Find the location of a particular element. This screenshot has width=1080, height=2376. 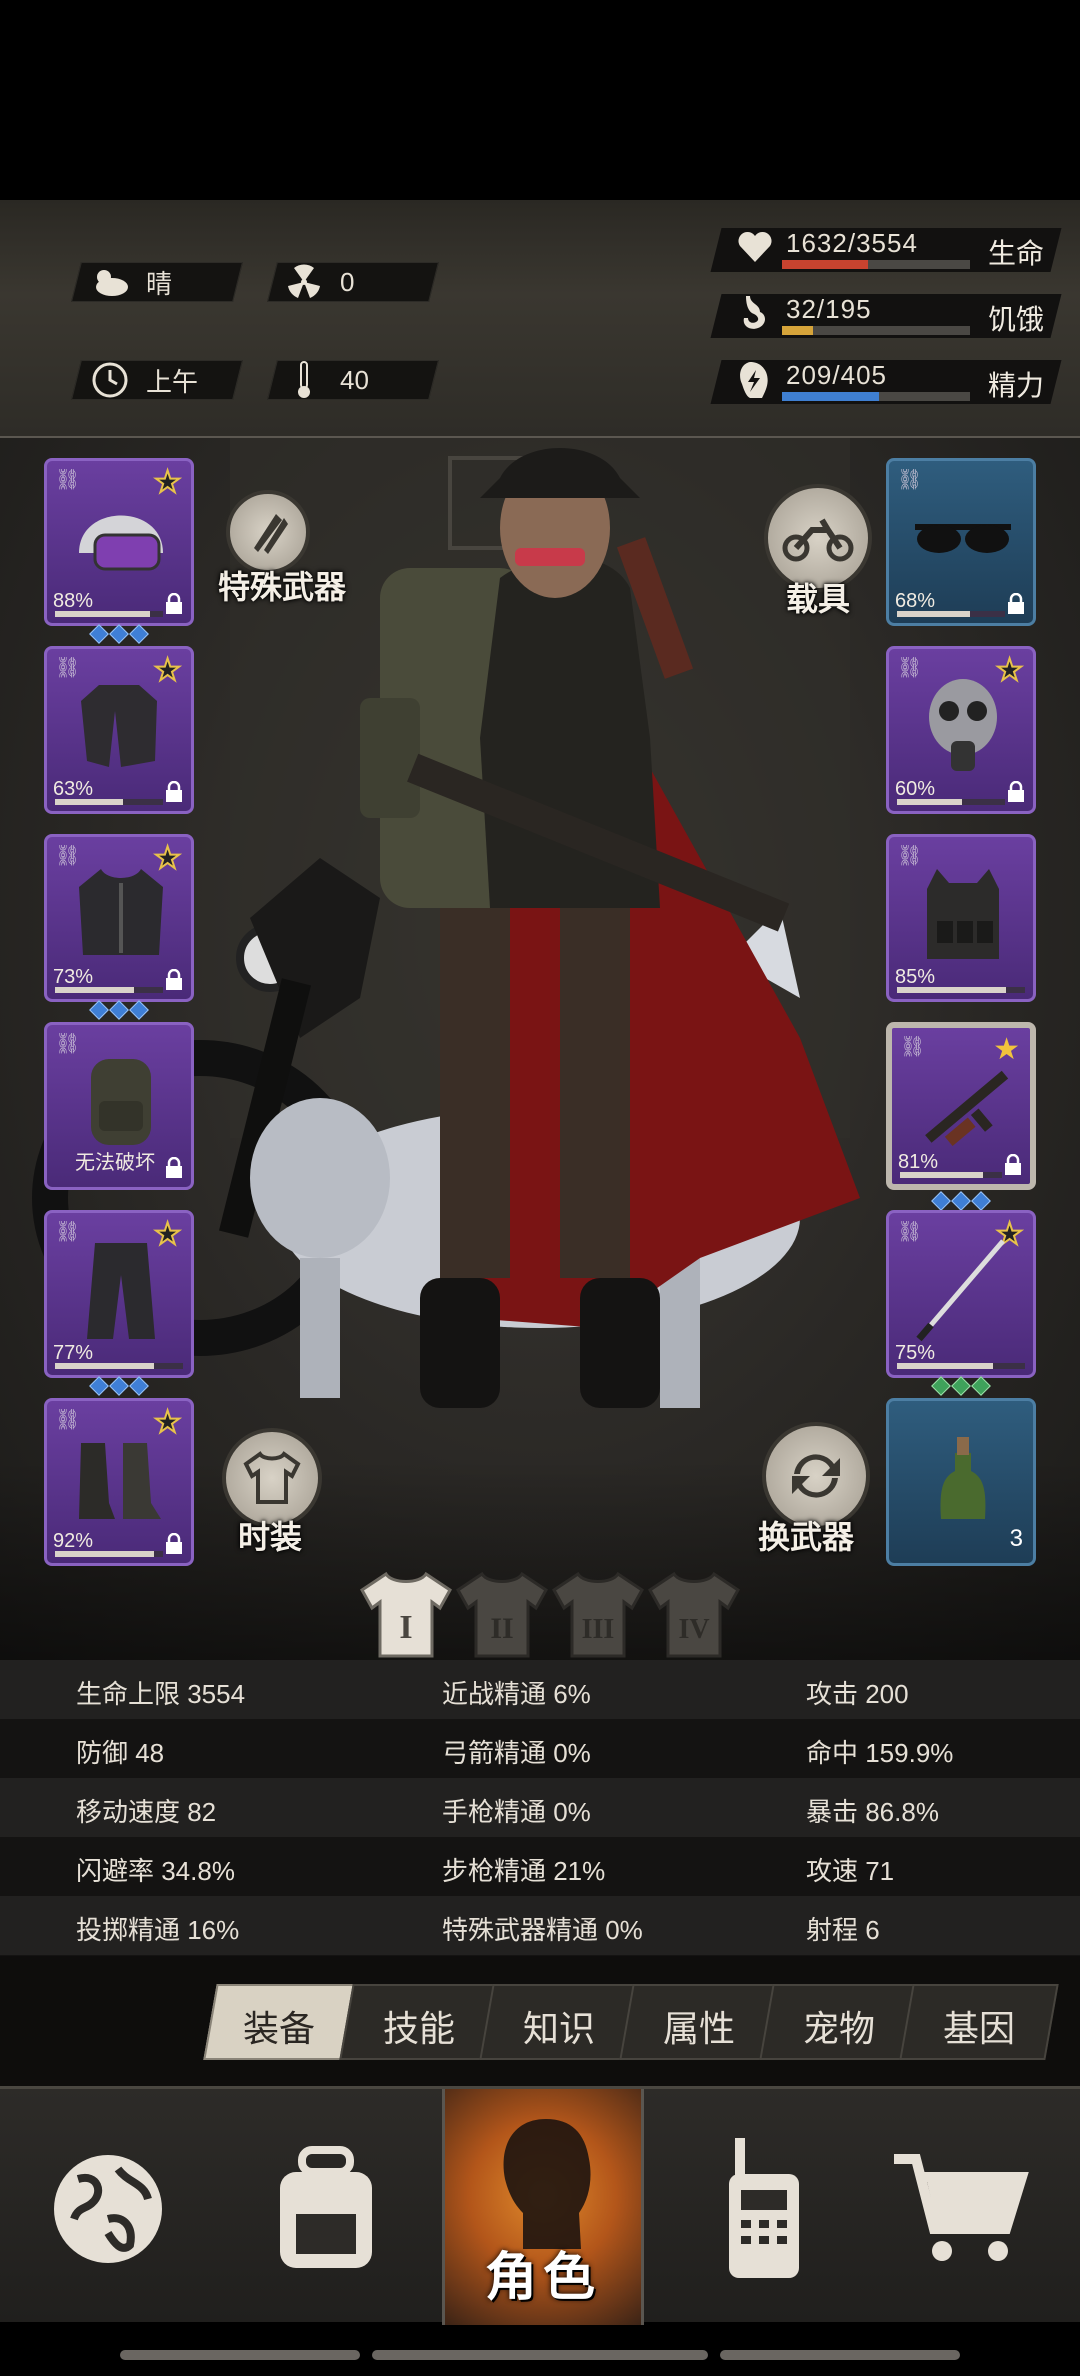

tab-knowledge-label: 知识 is located at coordinates (558, 2028).